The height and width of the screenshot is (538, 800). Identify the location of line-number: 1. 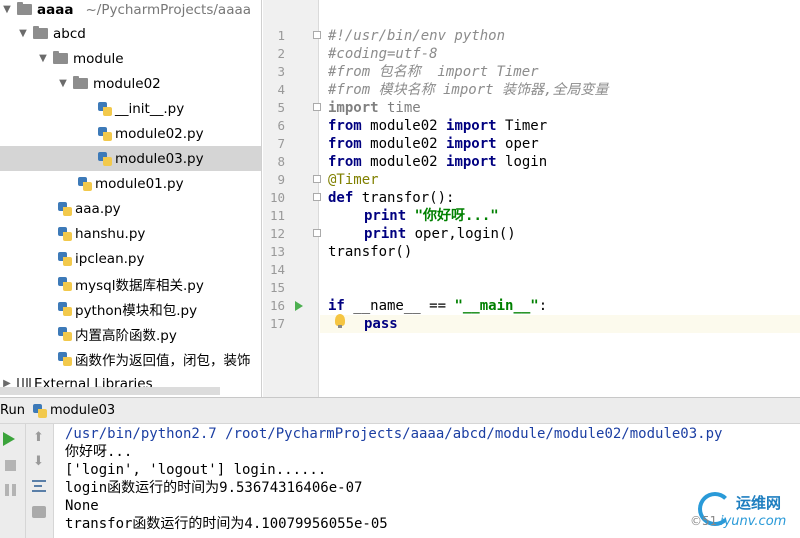
(281, 35).